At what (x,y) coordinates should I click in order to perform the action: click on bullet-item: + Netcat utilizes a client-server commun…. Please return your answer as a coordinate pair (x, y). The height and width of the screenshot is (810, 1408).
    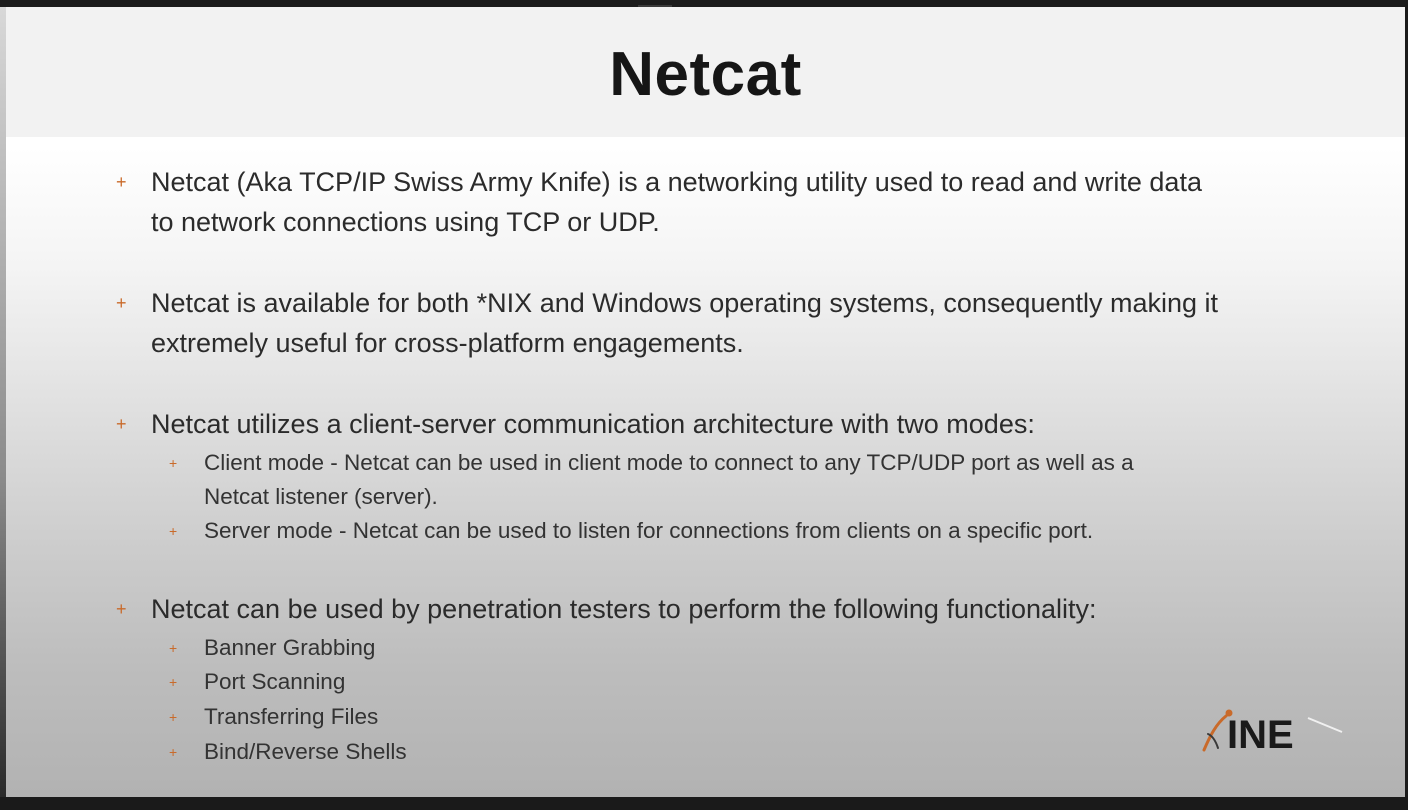
    Looking at the image, I should click on (575, 424).